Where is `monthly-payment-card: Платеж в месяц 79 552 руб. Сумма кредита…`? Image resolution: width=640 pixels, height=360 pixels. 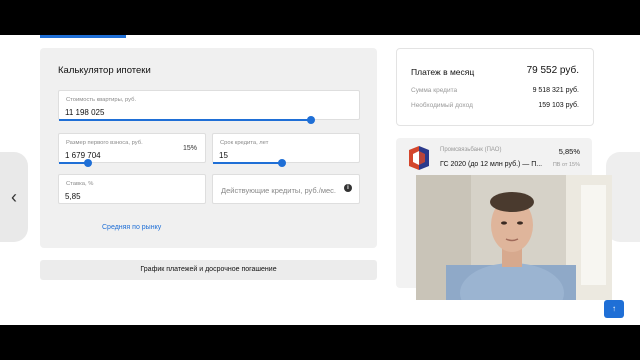 monthly-payment-card: Платеж в месяц 79 552 руб. Сумма кредита… is located at coordinates (495, 87).